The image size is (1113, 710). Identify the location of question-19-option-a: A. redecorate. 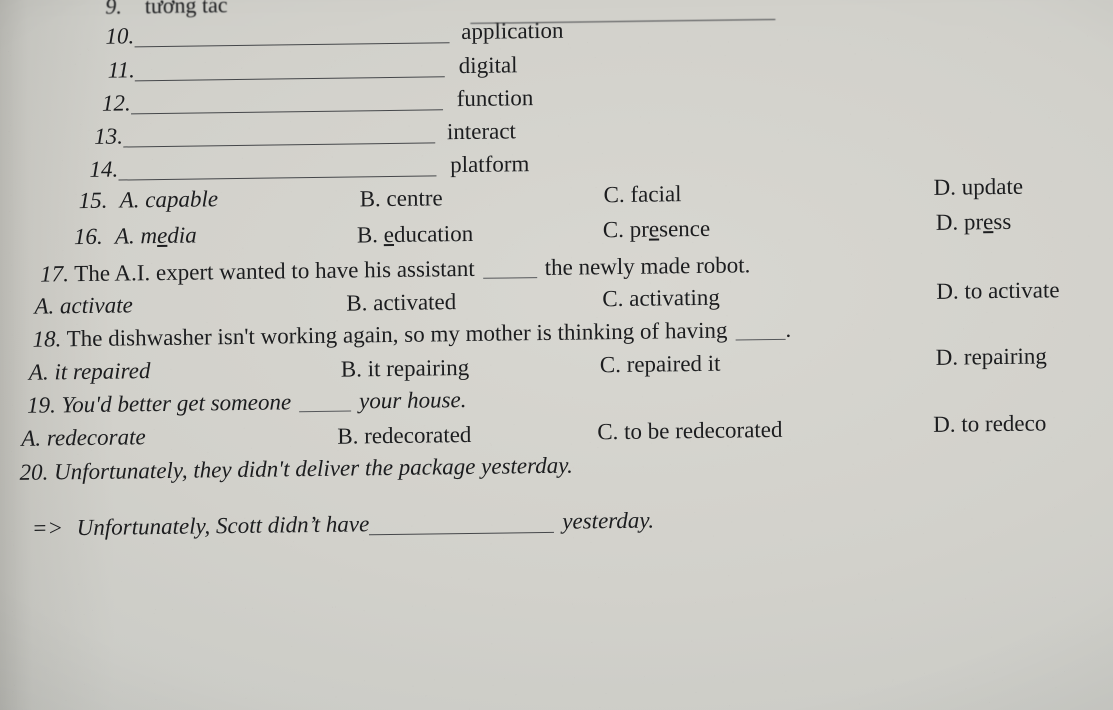
(83, 438).